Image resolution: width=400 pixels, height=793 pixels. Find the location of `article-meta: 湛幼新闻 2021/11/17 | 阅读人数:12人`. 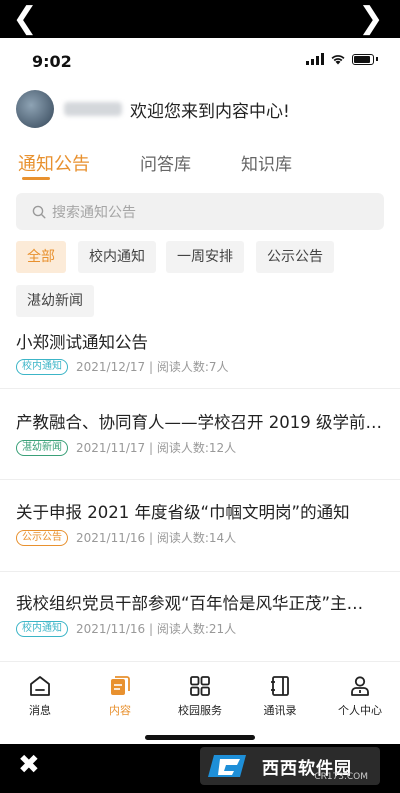

article-meta: 湛幼新闻 2021/11/17 | 阅读人数:12人 is located at coordinates (126, 447).